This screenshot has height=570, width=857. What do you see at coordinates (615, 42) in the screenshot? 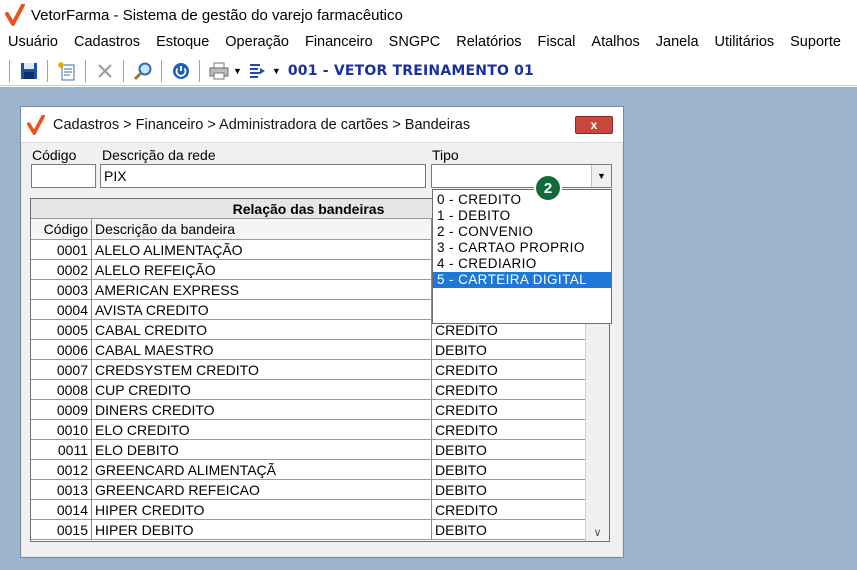
I see `menu-item-8: Atalhos` at bounding box center [615, 42].